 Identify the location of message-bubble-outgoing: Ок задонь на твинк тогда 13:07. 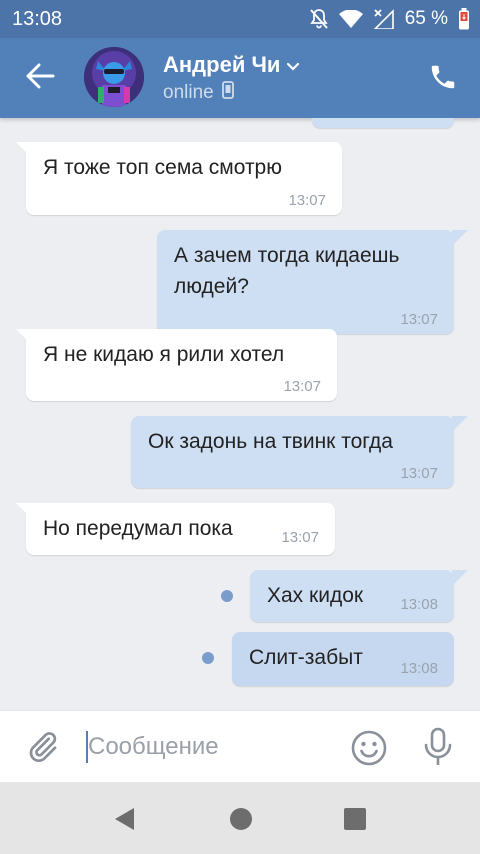
(299, 452).